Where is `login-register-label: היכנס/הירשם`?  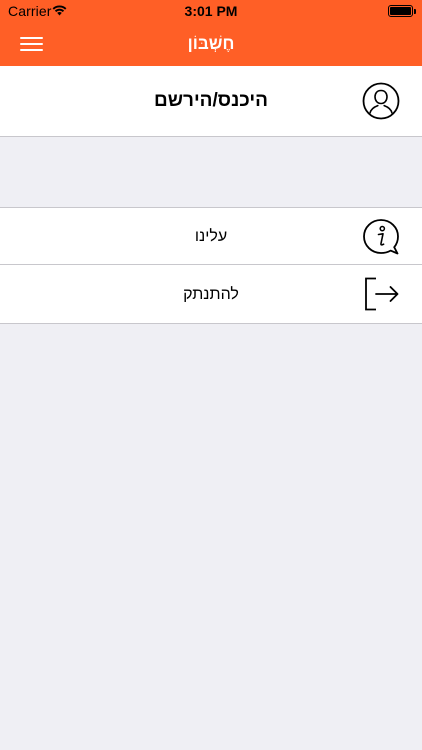
login-register-label: היכנס/הירשם is located at coordinates (211, 100).